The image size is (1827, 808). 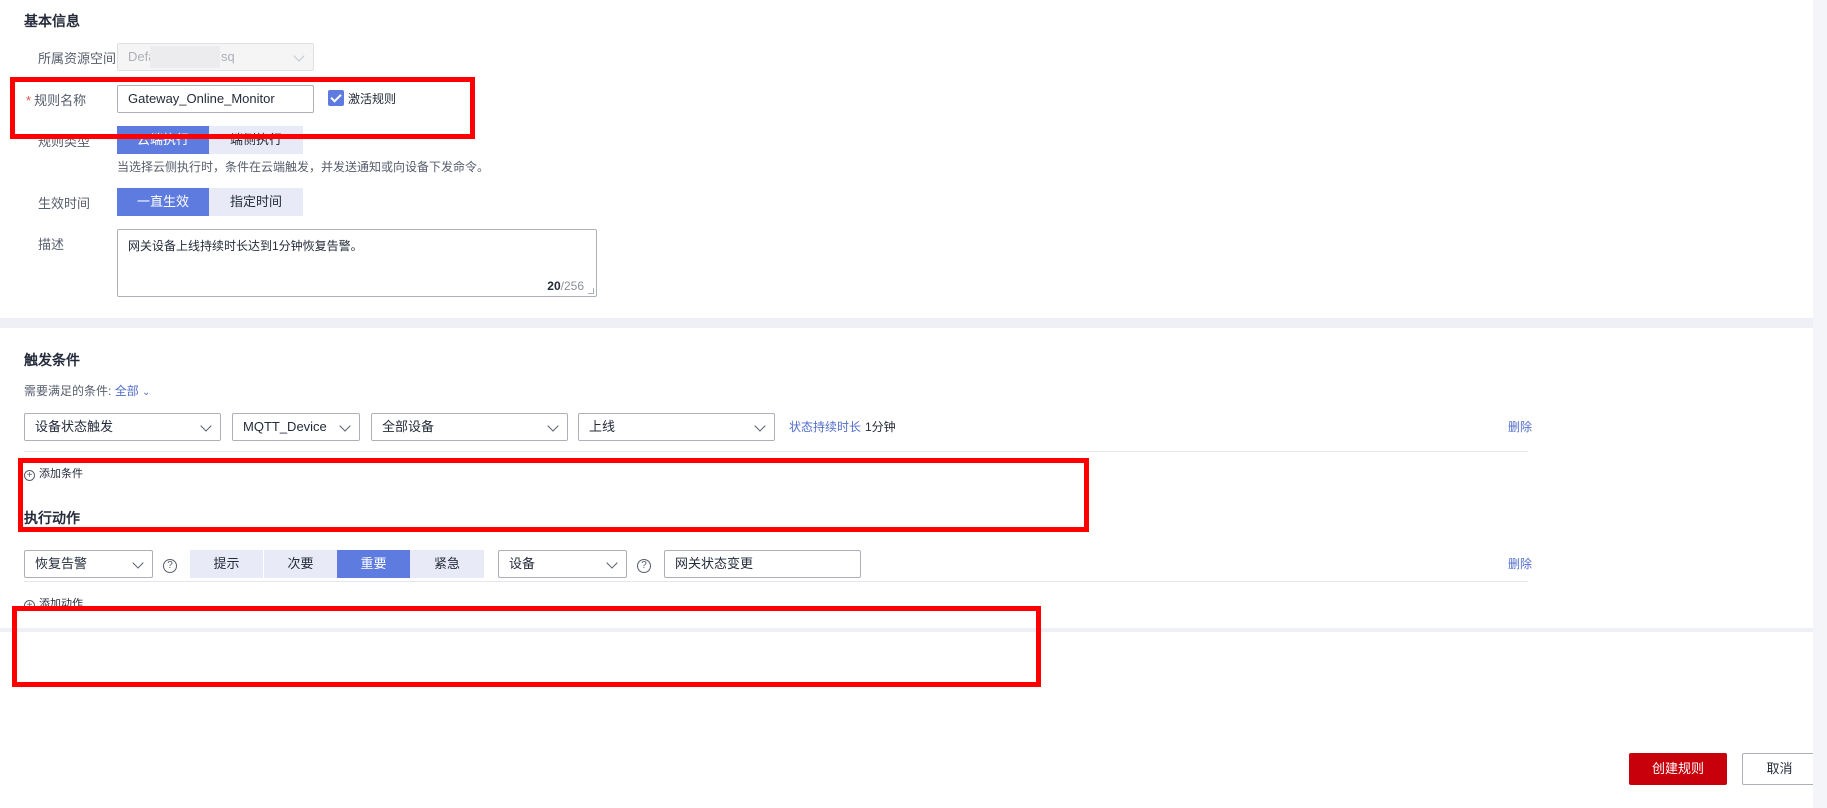 What do you see at coordinates (1820, 404) in the screenshot?
I see `page-scrollbar` at bounding box center [1820, 404].